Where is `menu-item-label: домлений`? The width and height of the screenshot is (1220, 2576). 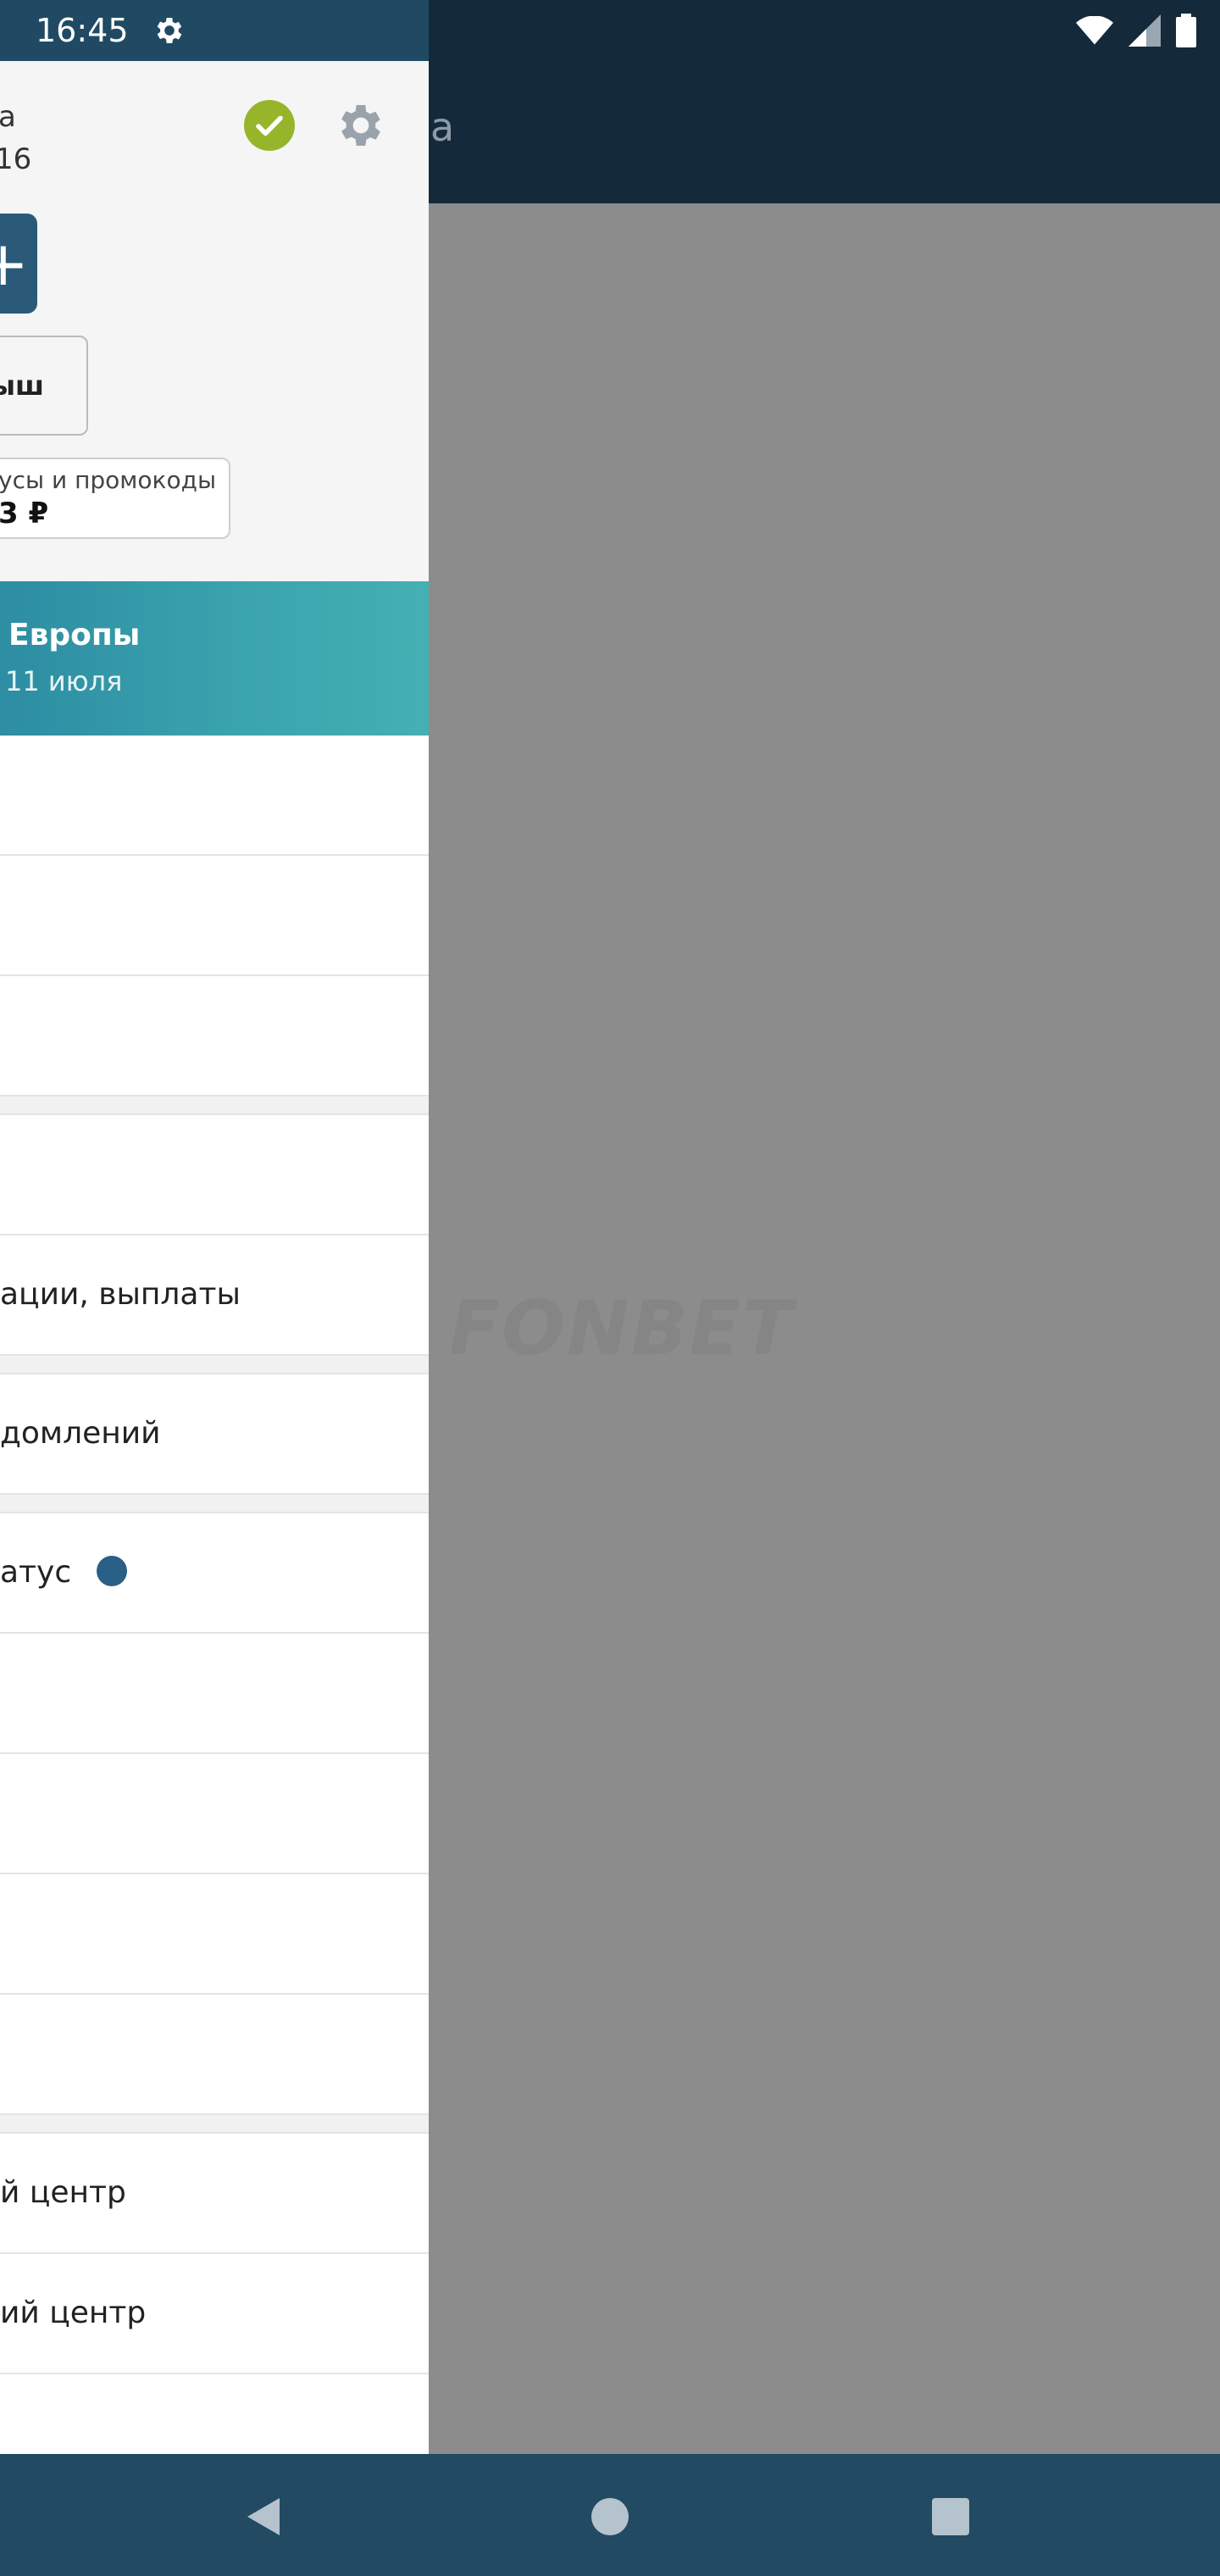
menu-item-label: домлений is located at coordinates (80, 1433).